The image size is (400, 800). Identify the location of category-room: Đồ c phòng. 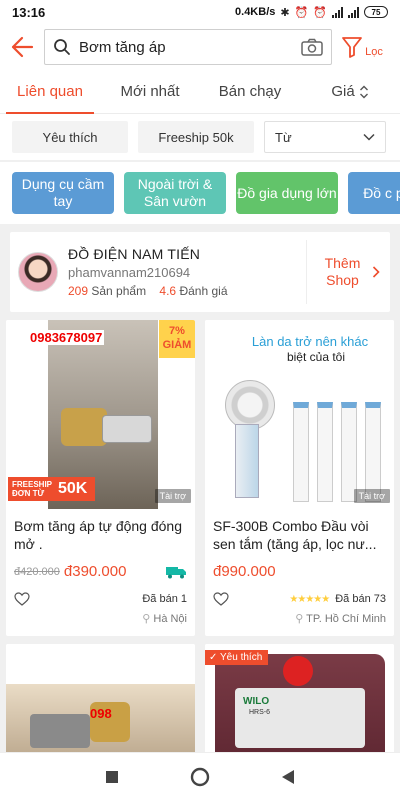
(374, 193).